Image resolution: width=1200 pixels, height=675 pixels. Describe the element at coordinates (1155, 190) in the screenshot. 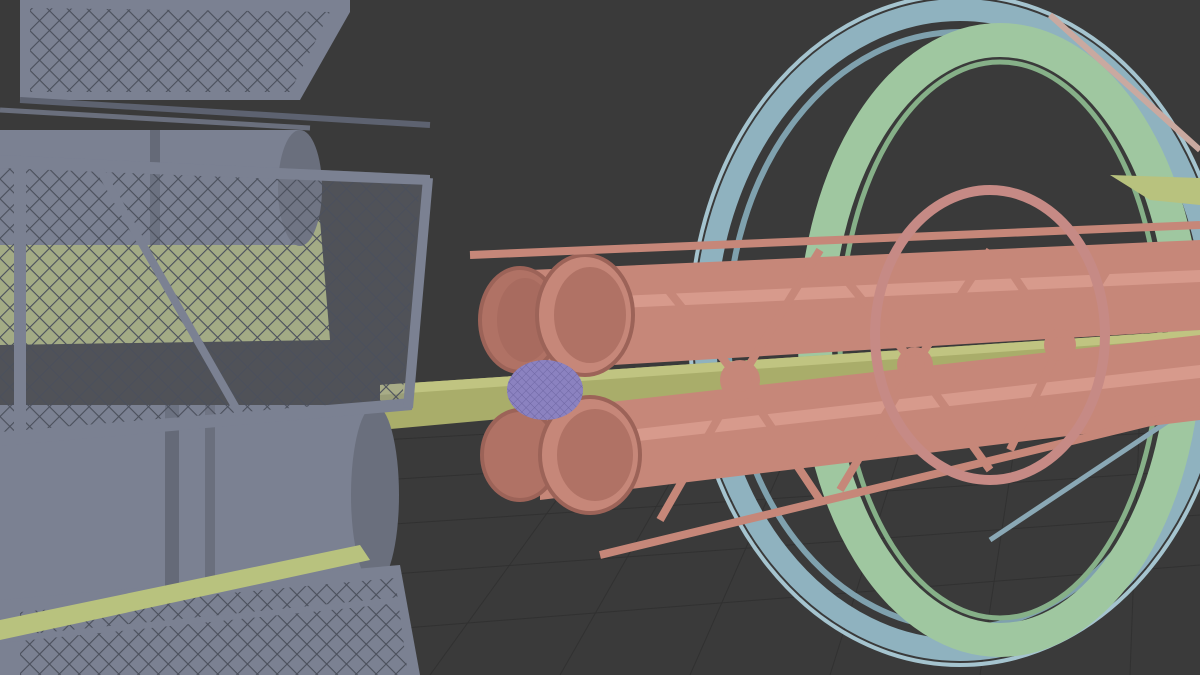

I see `yellow-panel-right` at that location.